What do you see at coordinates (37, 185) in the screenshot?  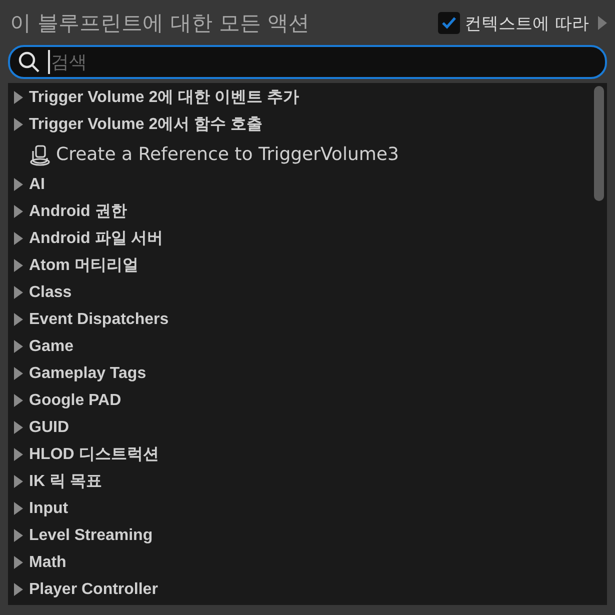 I see `category-item: AI` at bounding box center [37, 185].